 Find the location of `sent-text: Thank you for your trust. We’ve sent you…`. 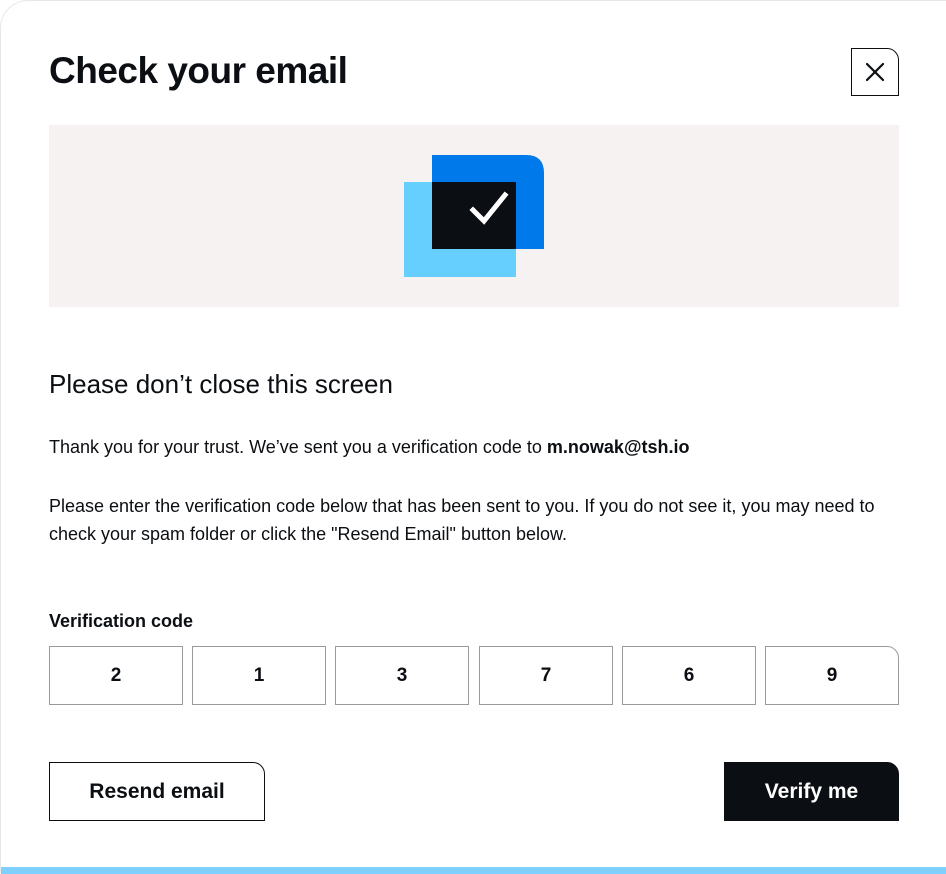

sent-text: Thank you for your trust. We’ve sent you… is located at coordinates (298, 447).